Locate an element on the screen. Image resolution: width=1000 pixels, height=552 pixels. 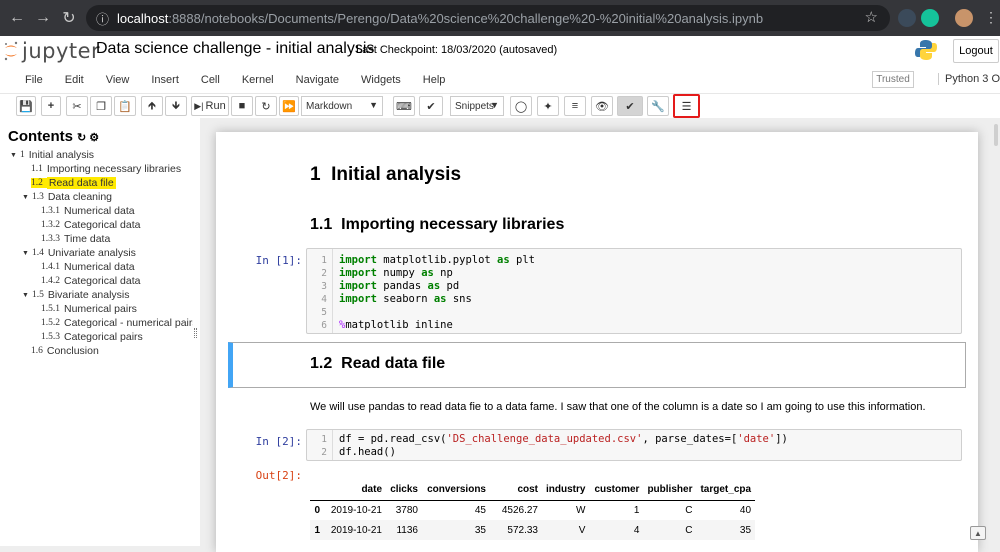
profile-avatar is located at coordinates (964, 18).